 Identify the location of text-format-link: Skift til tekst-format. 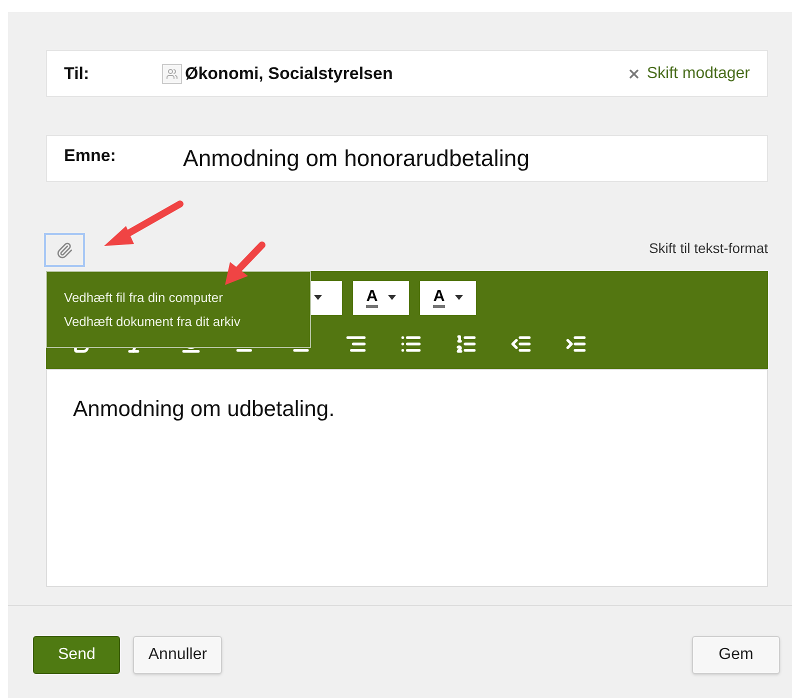
(708, 248).